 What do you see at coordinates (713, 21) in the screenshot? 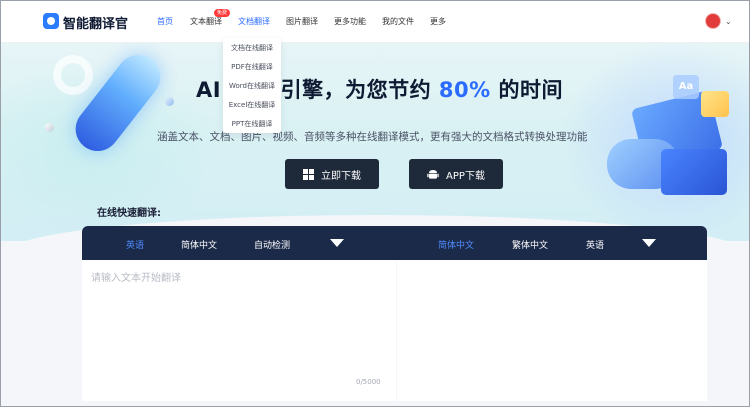
I see `user-avatar` at bounding box center [713, 21].